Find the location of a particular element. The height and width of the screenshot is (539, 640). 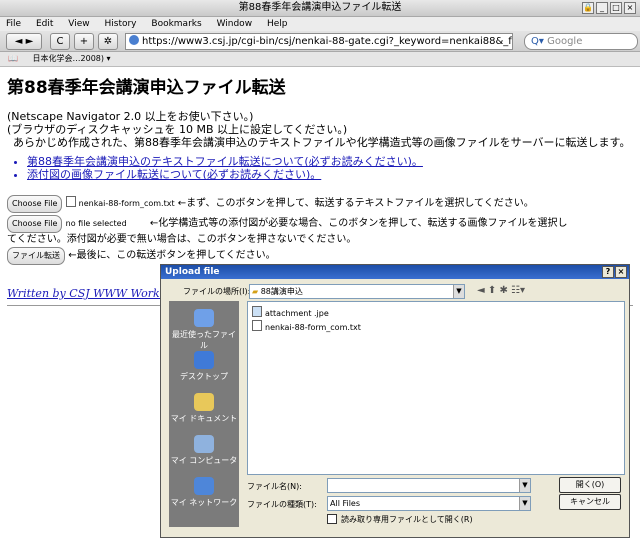

lock-icon: 🔒 is located at coordinates (588, 8).